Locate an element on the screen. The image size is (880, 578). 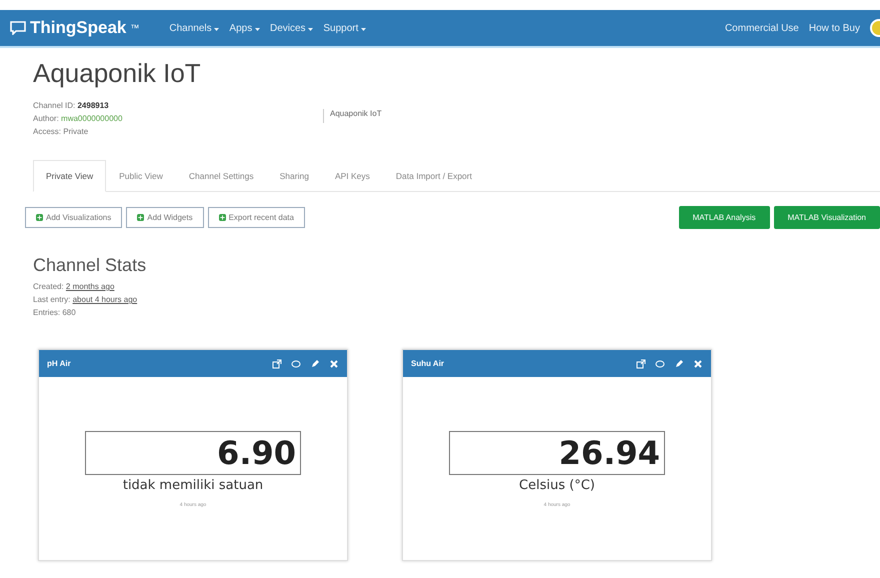
channel-id: Channel ID: 2498913 is located at coordinates (71, 106).